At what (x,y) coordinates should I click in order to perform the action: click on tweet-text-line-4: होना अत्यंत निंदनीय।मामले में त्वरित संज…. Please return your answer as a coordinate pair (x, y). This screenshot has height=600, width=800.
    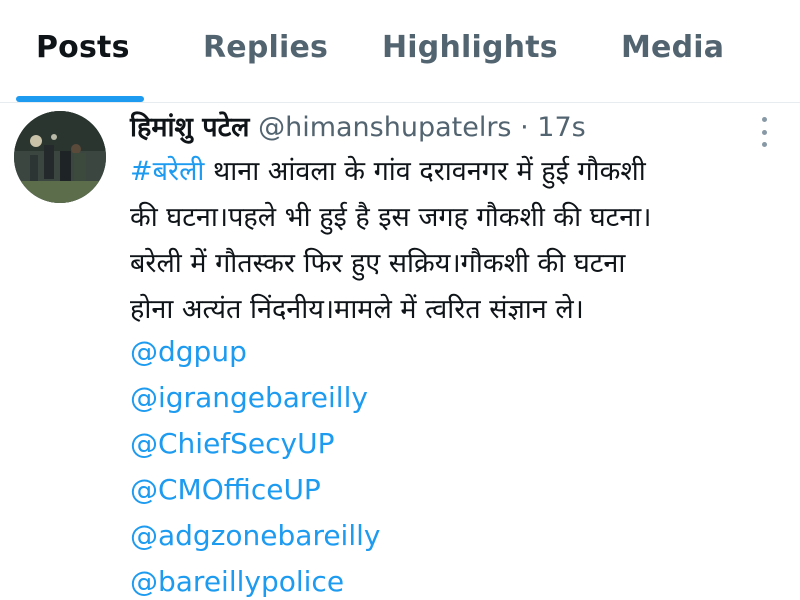
    Looking at the image, I should click on (357, 309).